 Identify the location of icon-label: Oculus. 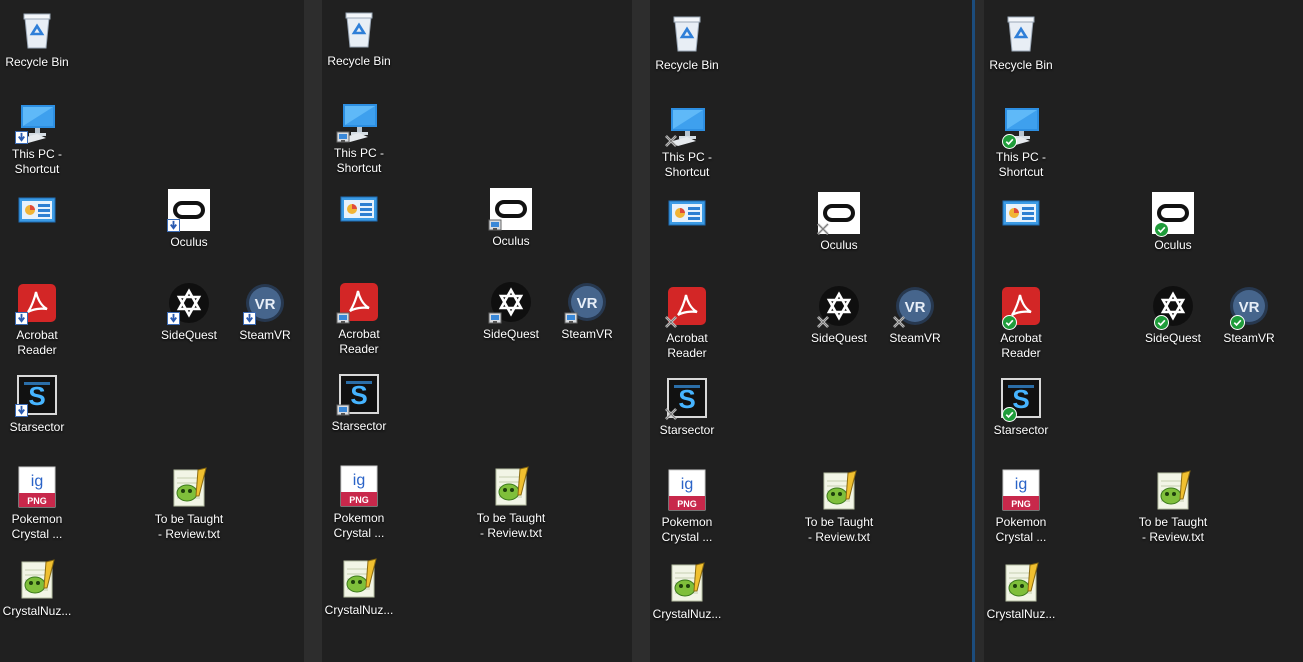
(511, 241).